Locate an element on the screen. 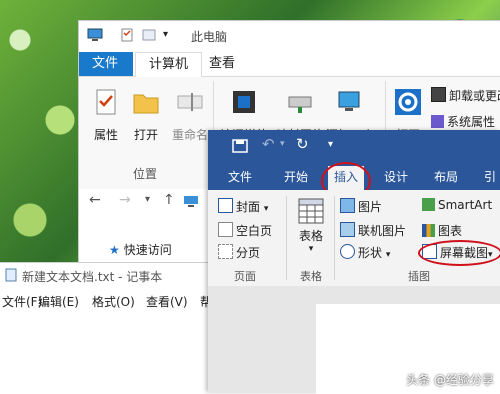 This screenshot has height=394, width=500. picture-icon is located at coordinates (347, 205).